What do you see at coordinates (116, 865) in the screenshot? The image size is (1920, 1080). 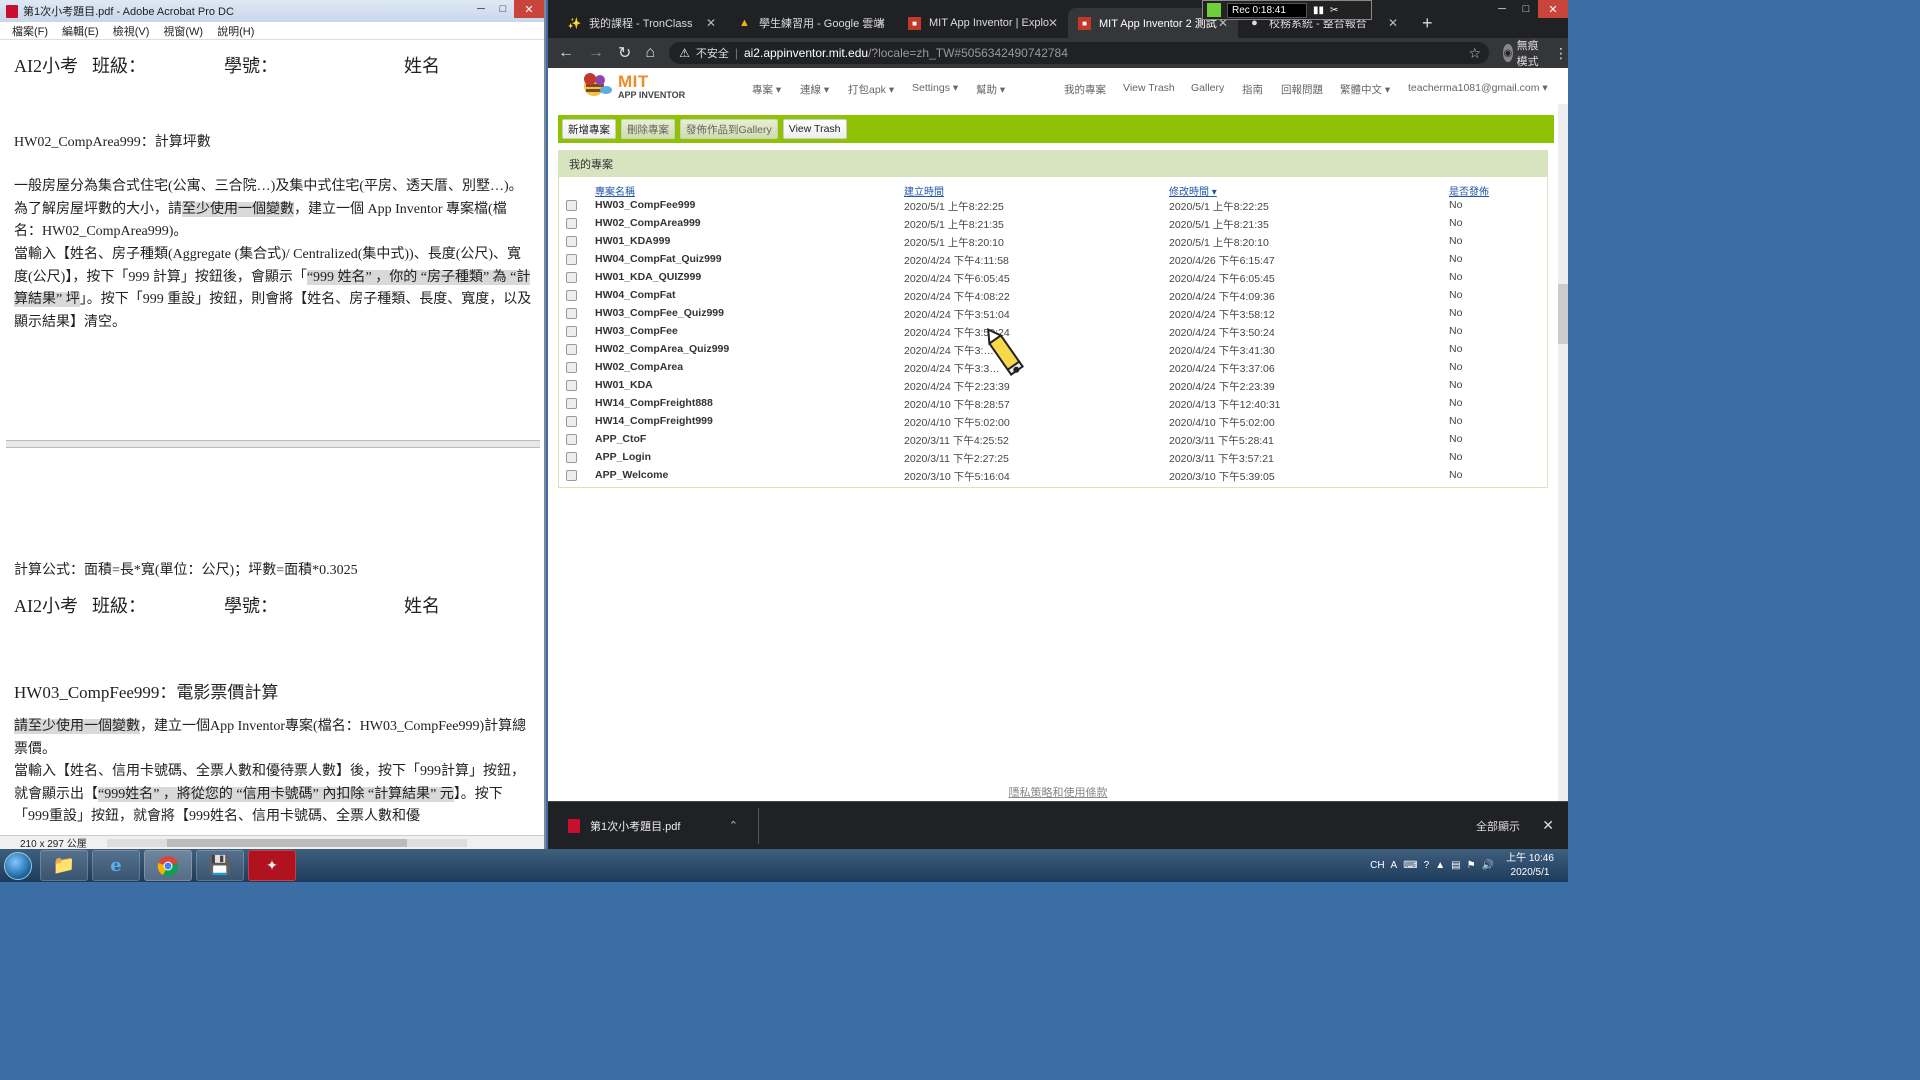 I see `internet-explorer-icon: e` at bounding box center [116, 865].